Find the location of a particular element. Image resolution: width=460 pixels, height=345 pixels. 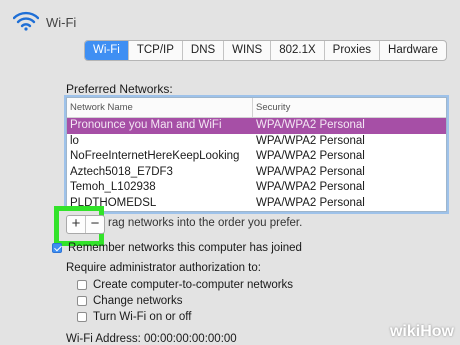

tab-hardware: Hardware is located at coordinates (412, 50).